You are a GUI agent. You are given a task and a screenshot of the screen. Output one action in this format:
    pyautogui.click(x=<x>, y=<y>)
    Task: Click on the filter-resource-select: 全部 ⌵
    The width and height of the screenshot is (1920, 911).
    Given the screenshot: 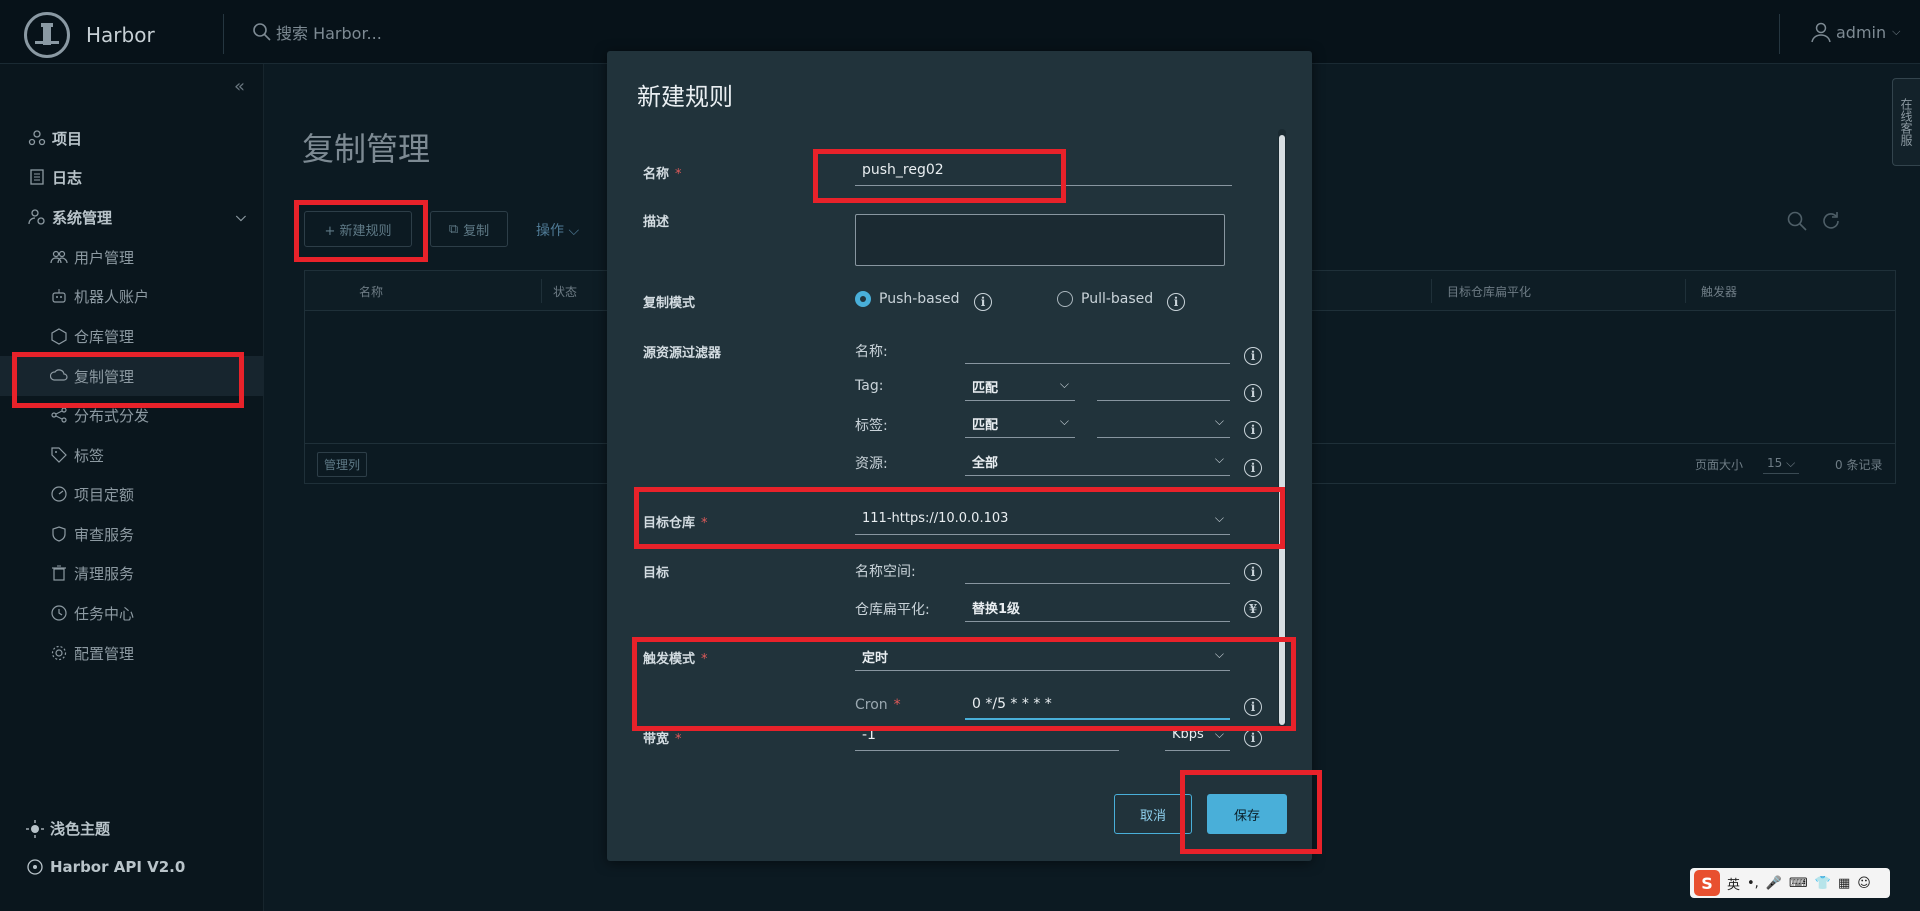 What is the action you would take?
    pyautogui.click(x=1097, y=462)
    